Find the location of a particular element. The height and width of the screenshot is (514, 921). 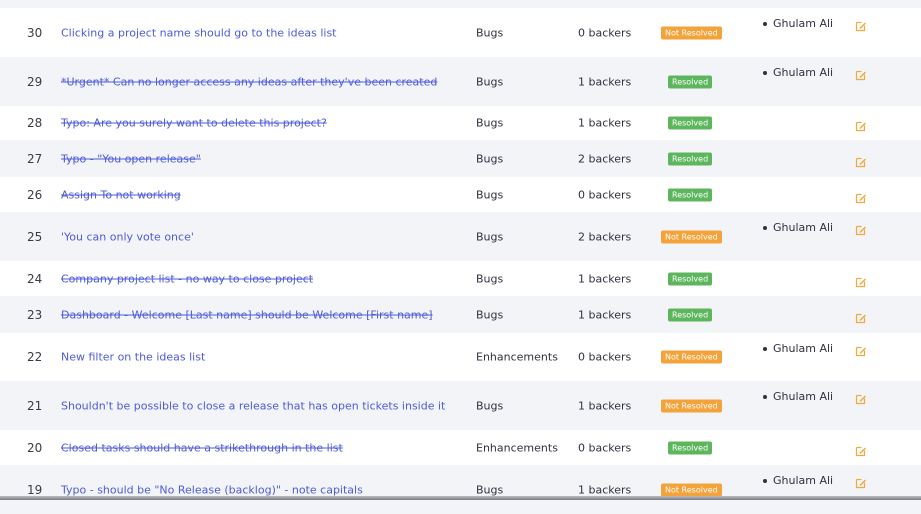

table-top-strip is located at coordinates (460, 4).